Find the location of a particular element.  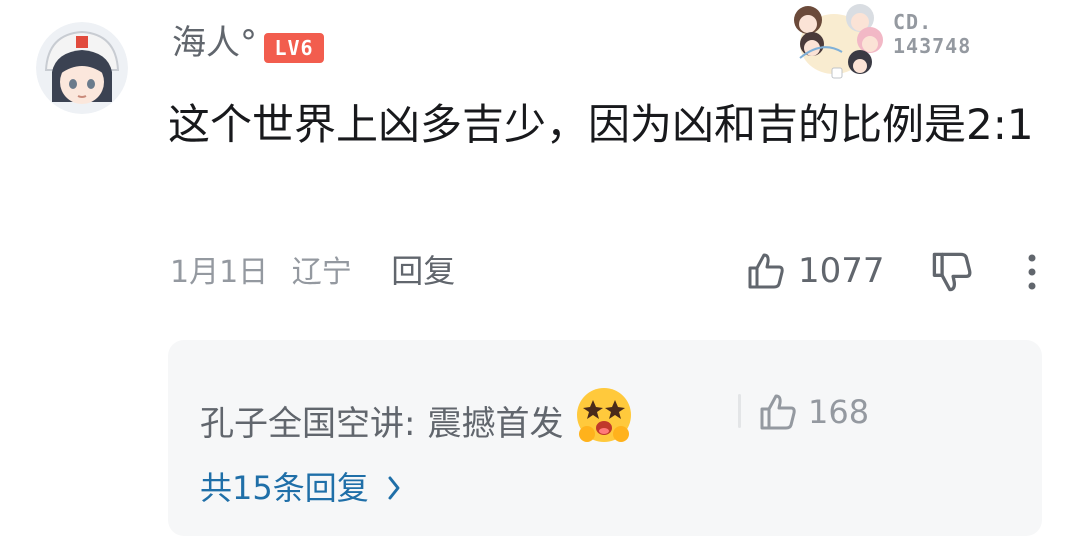

view-all-replies-link: 共15条回复 is located at coordinates (300, 488).